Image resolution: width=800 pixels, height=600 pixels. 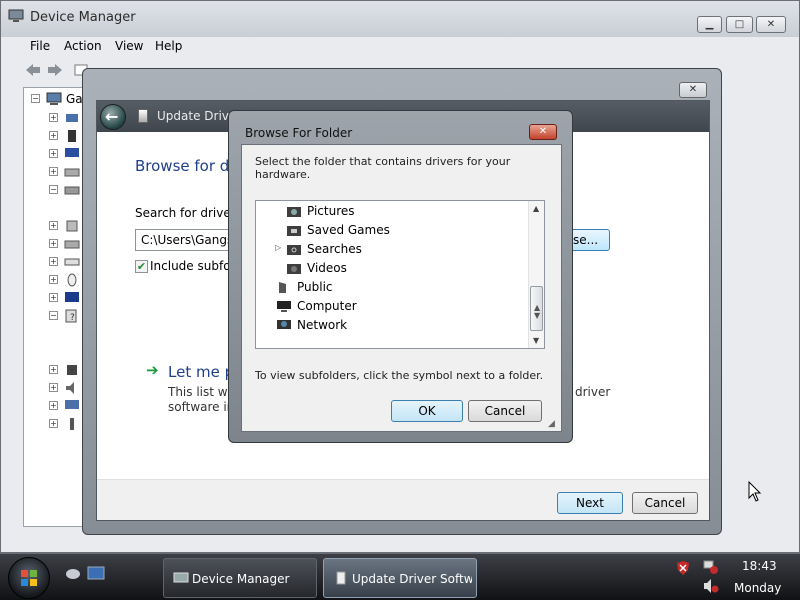 What do you see at coordinates (427, 411) in the screenshot?
I see `ok-button: OK` at bounding box center [427, 411].